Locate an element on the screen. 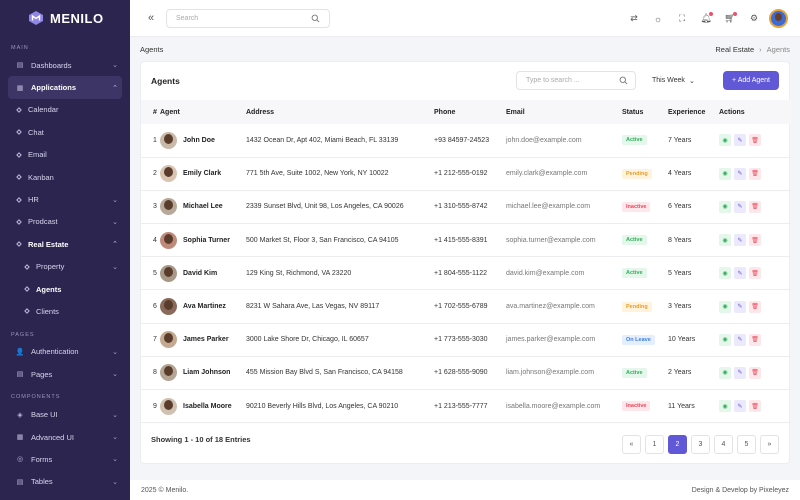  agent: Sophia Turner is located at coordinates (203, 240).